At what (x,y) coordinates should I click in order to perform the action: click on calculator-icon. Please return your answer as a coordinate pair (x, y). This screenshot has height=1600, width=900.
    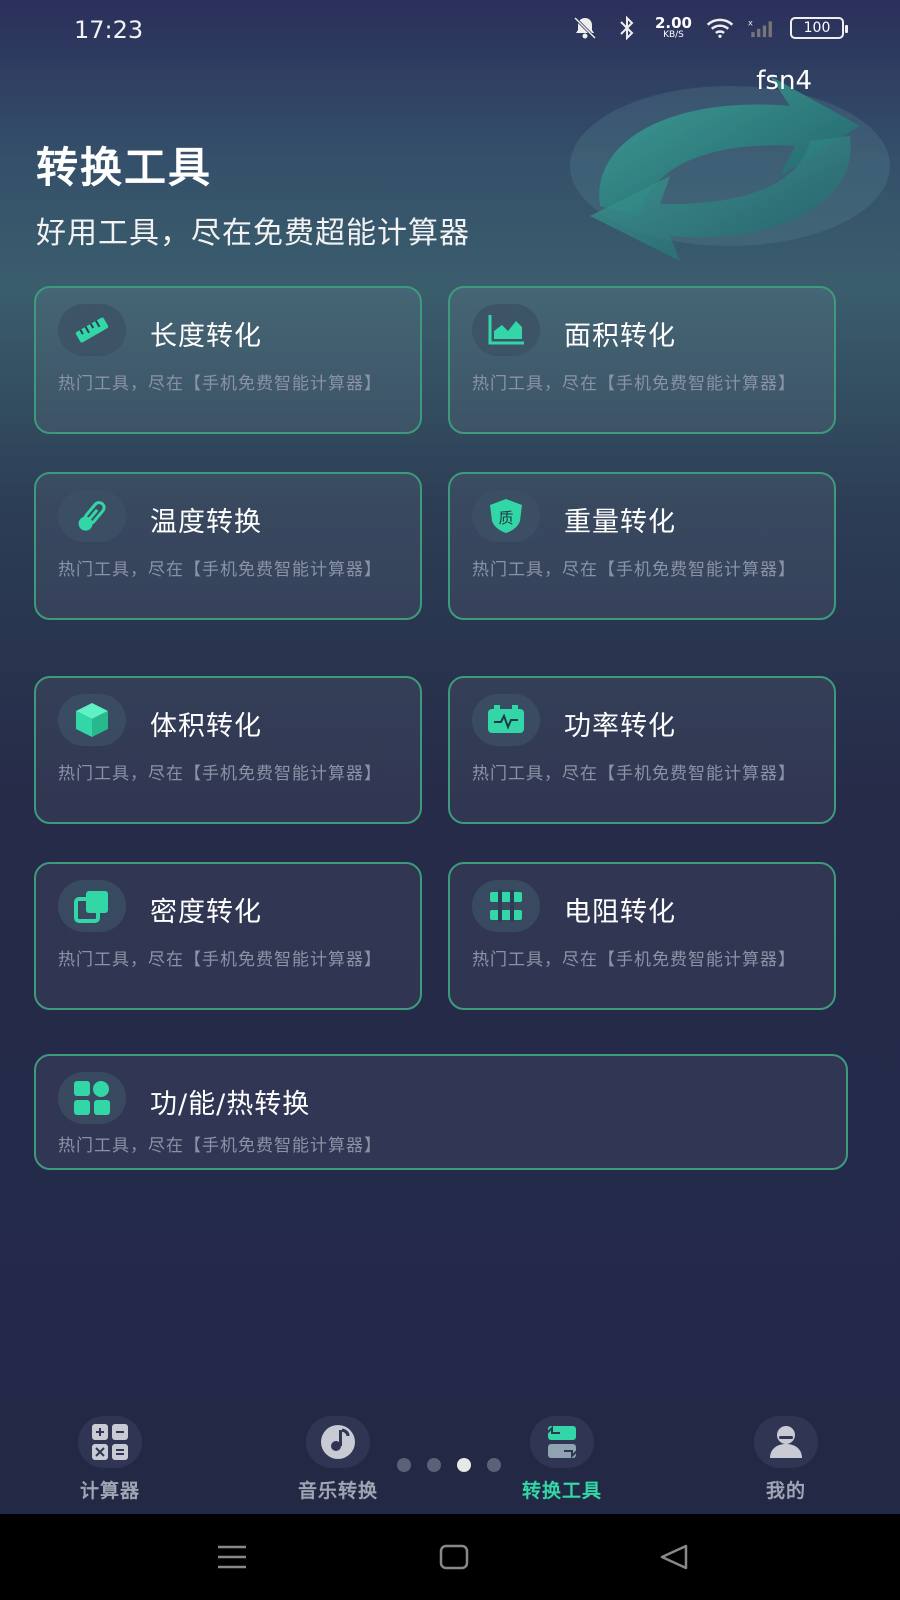
    Looking at the image, I should click on (110, 1442).